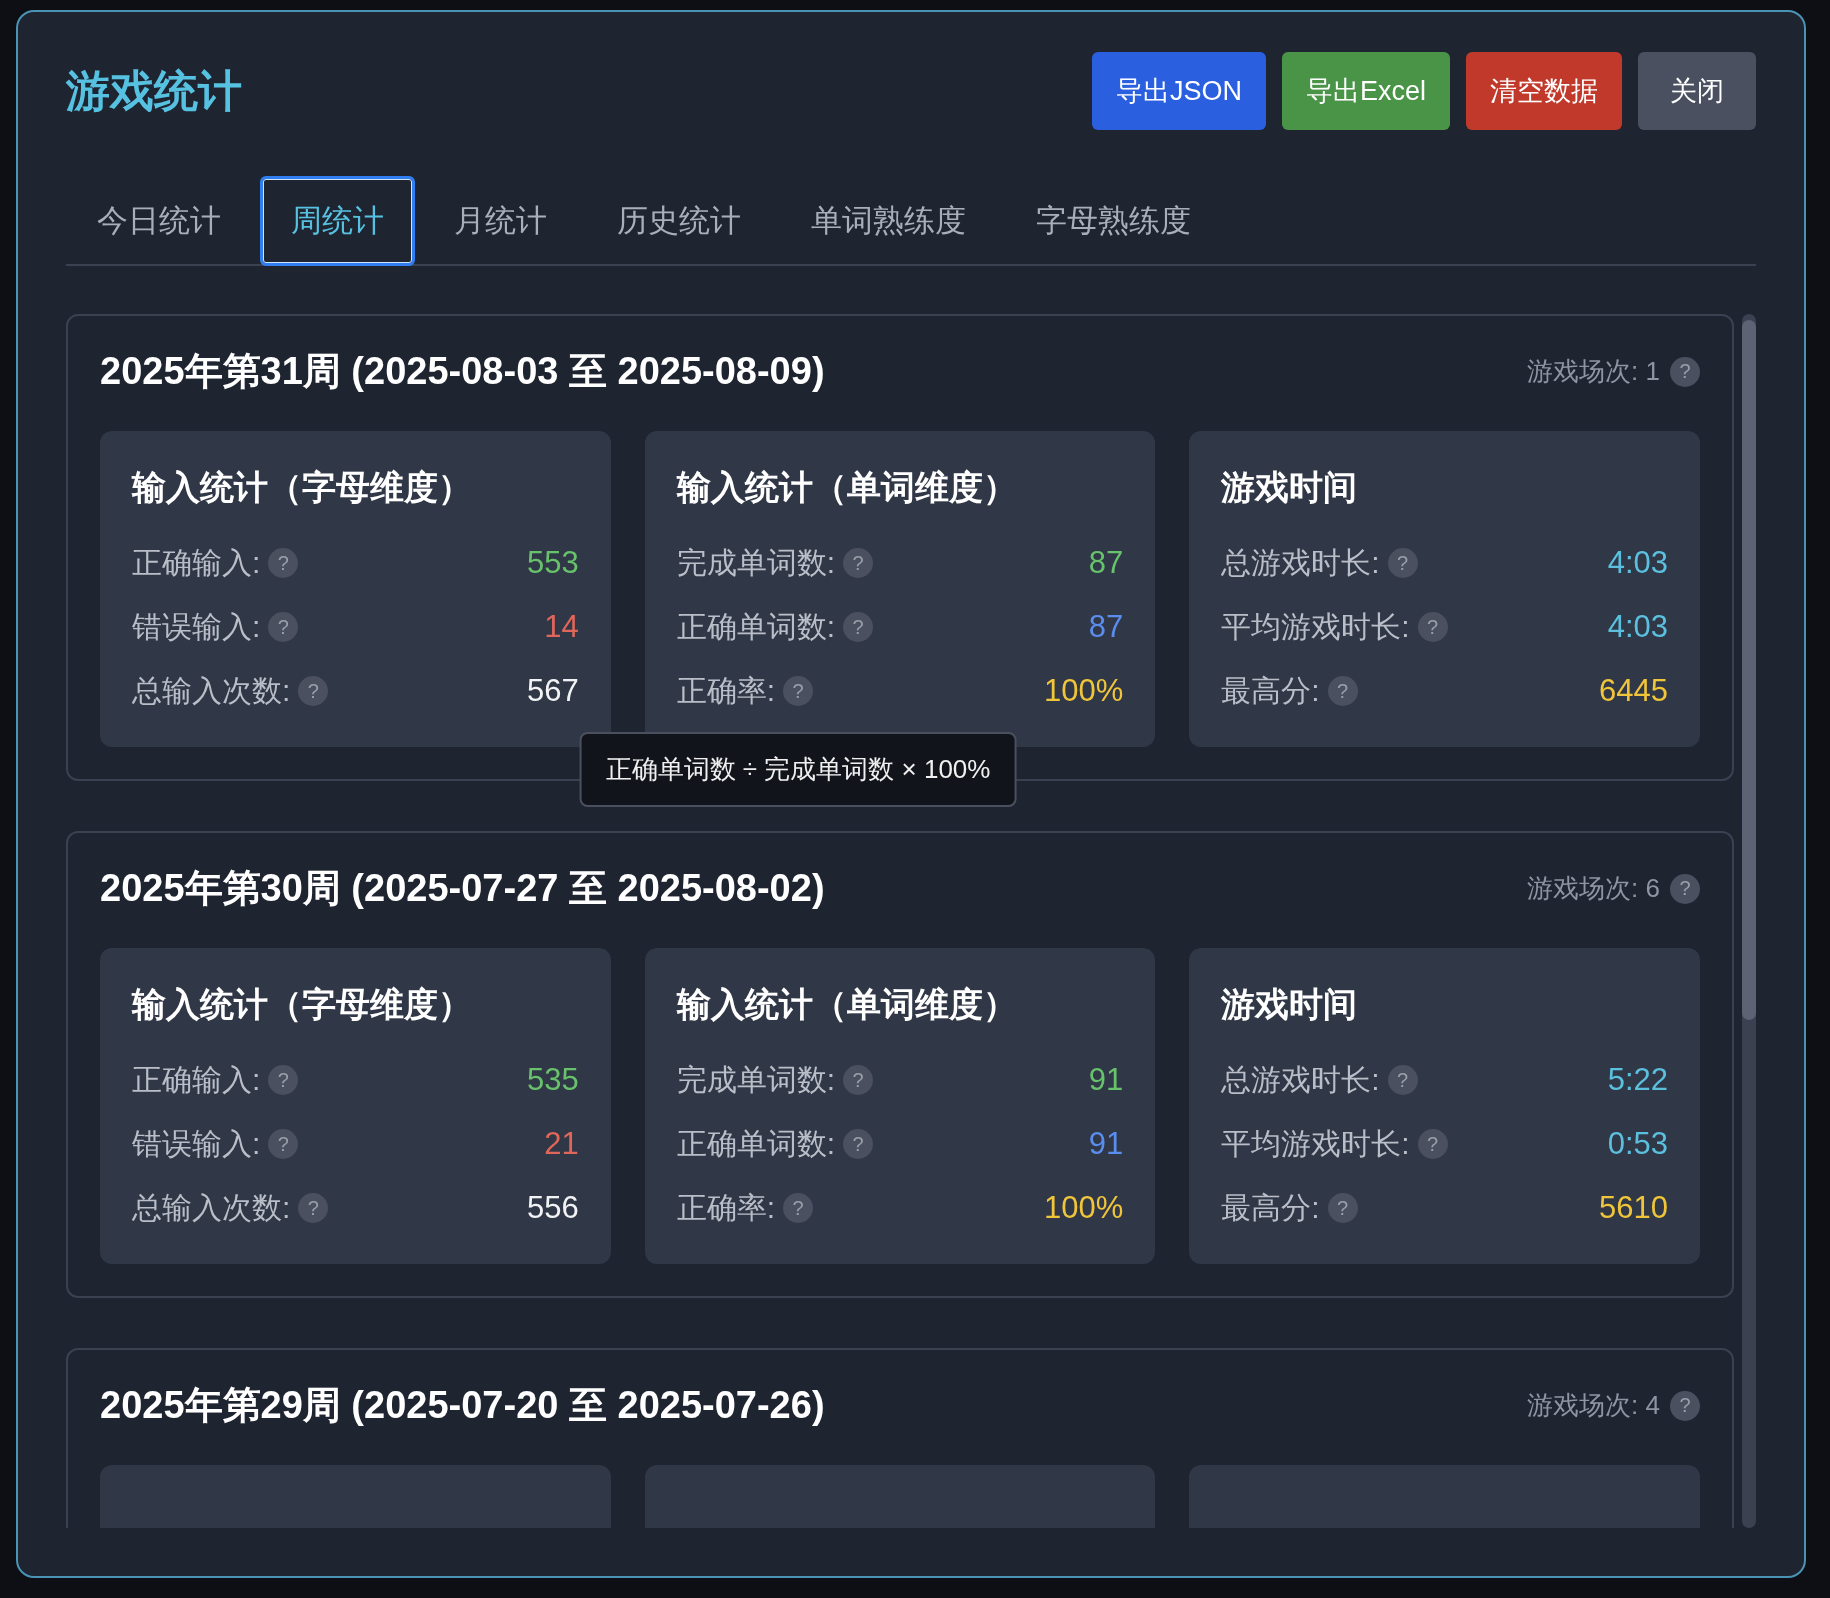  Describe the element at coordinates (337, 221) in the screenshot. I see `tab: 周统计` at that location.